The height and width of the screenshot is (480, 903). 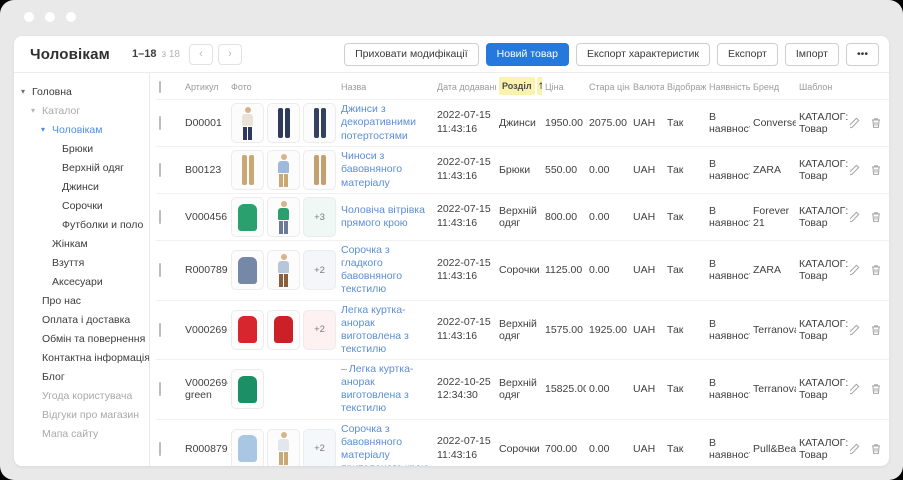 I want to click on new-product-button: Новий товар, so click(x=527, y=54).